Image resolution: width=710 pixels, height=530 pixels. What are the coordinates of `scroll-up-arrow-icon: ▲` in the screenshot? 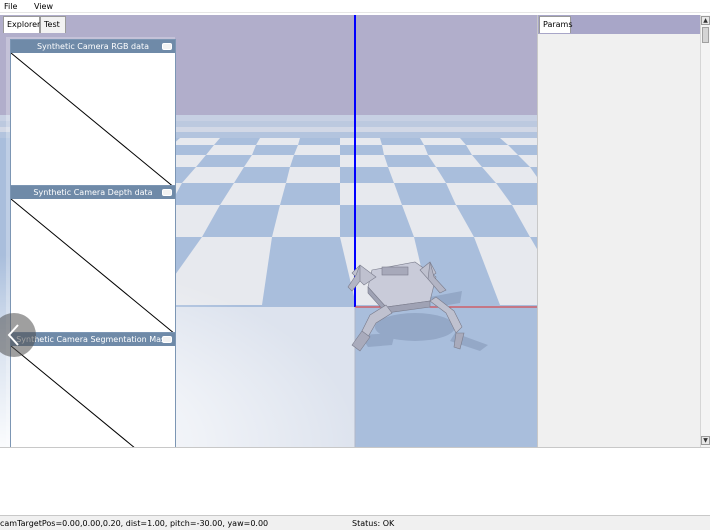 It's located at (705, 20).